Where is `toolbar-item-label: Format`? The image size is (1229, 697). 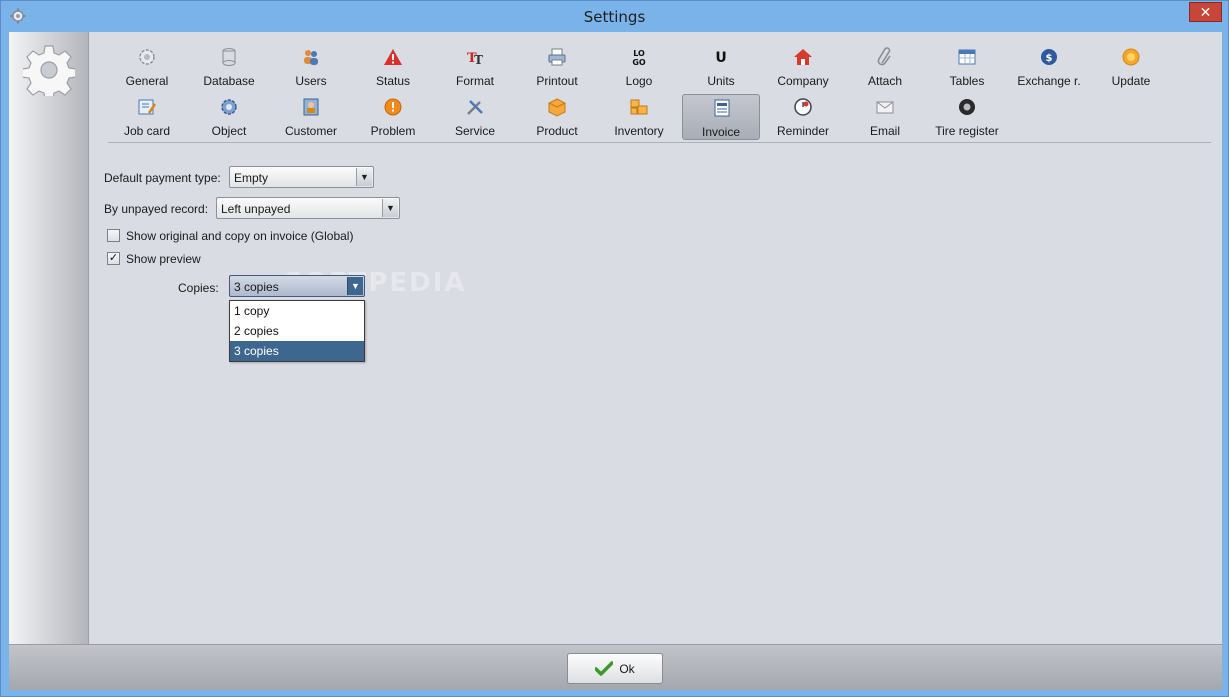 toolbar-item-label: Format is located at coordinates (474, 81).